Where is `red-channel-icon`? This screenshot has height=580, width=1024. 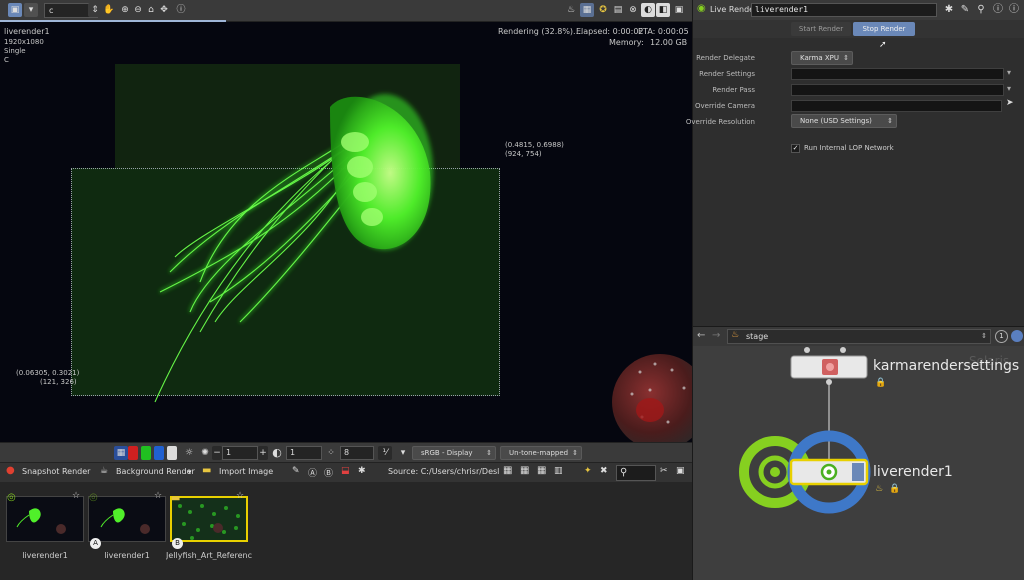
red-channel-icon is located at coordinates (133, 453).